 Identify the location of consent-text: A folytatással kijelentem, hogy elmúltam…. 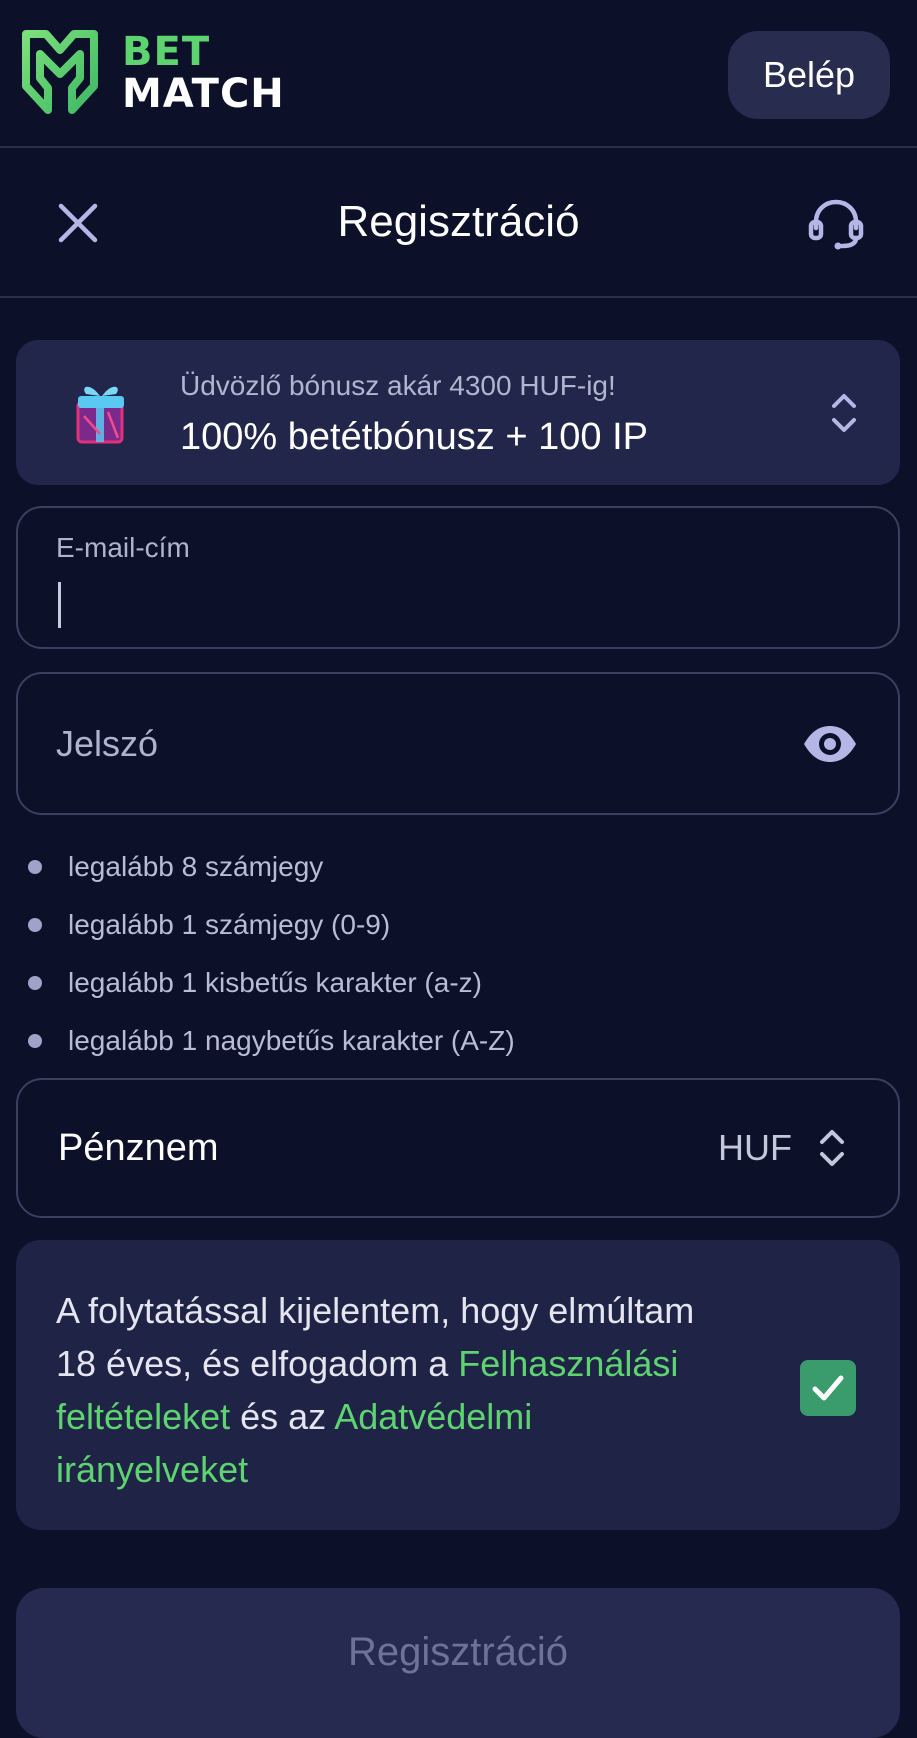
(386, 1390).